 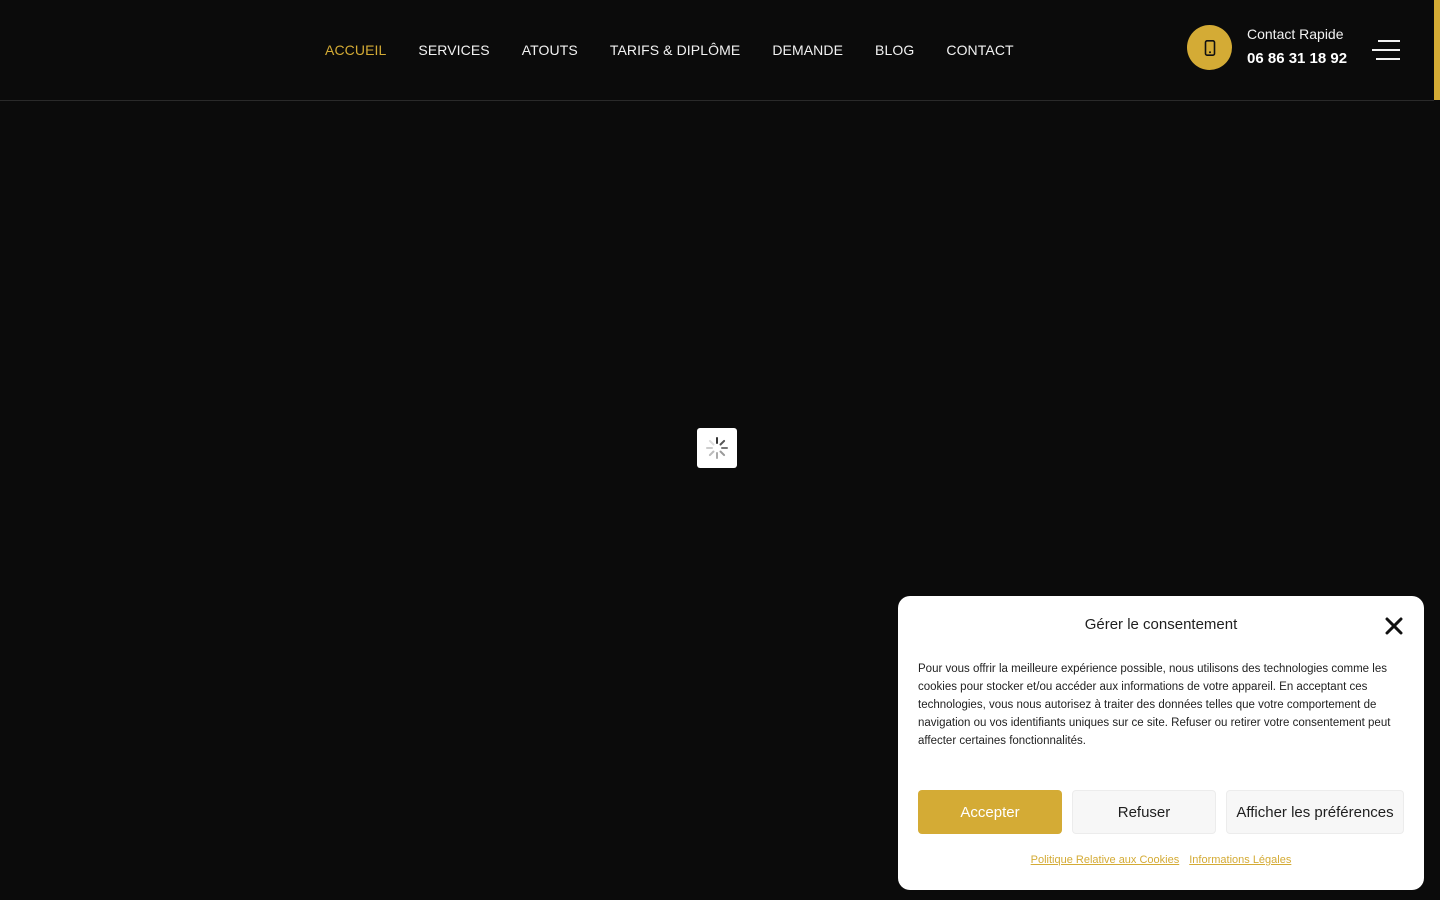 I want to click on nav-item-demande: DEMANDE, so click(x=807, y=50).